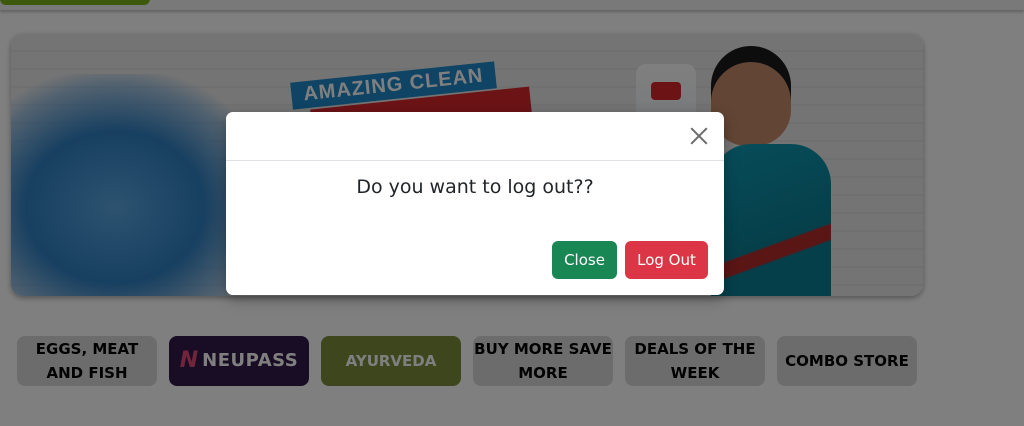 Image resolution: width=1024 pixels, height=426 pixels. I want to click on logout-button: Log Out, so click(666, 260).